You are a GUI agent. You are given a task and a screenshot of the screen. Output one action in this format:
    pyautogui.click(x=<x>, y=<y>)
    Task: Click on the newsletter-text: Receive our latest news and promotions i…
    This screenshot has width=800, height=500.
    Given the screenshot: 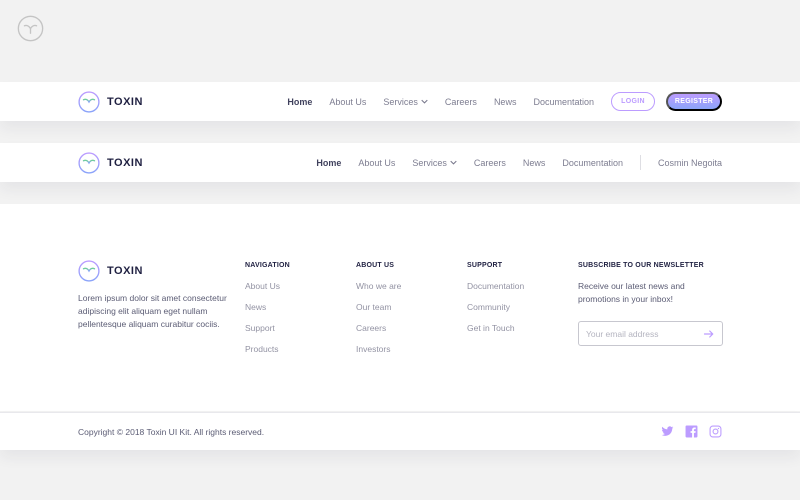 What is the action you would take?
    pyautogui.click(x=631, y=292)
    